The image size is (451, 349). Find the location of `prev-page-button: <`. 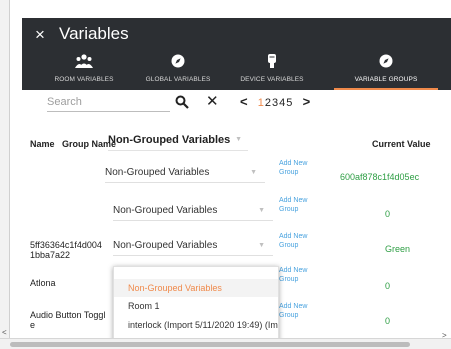

prev-page-button: < is located at coordinates (244, 101).